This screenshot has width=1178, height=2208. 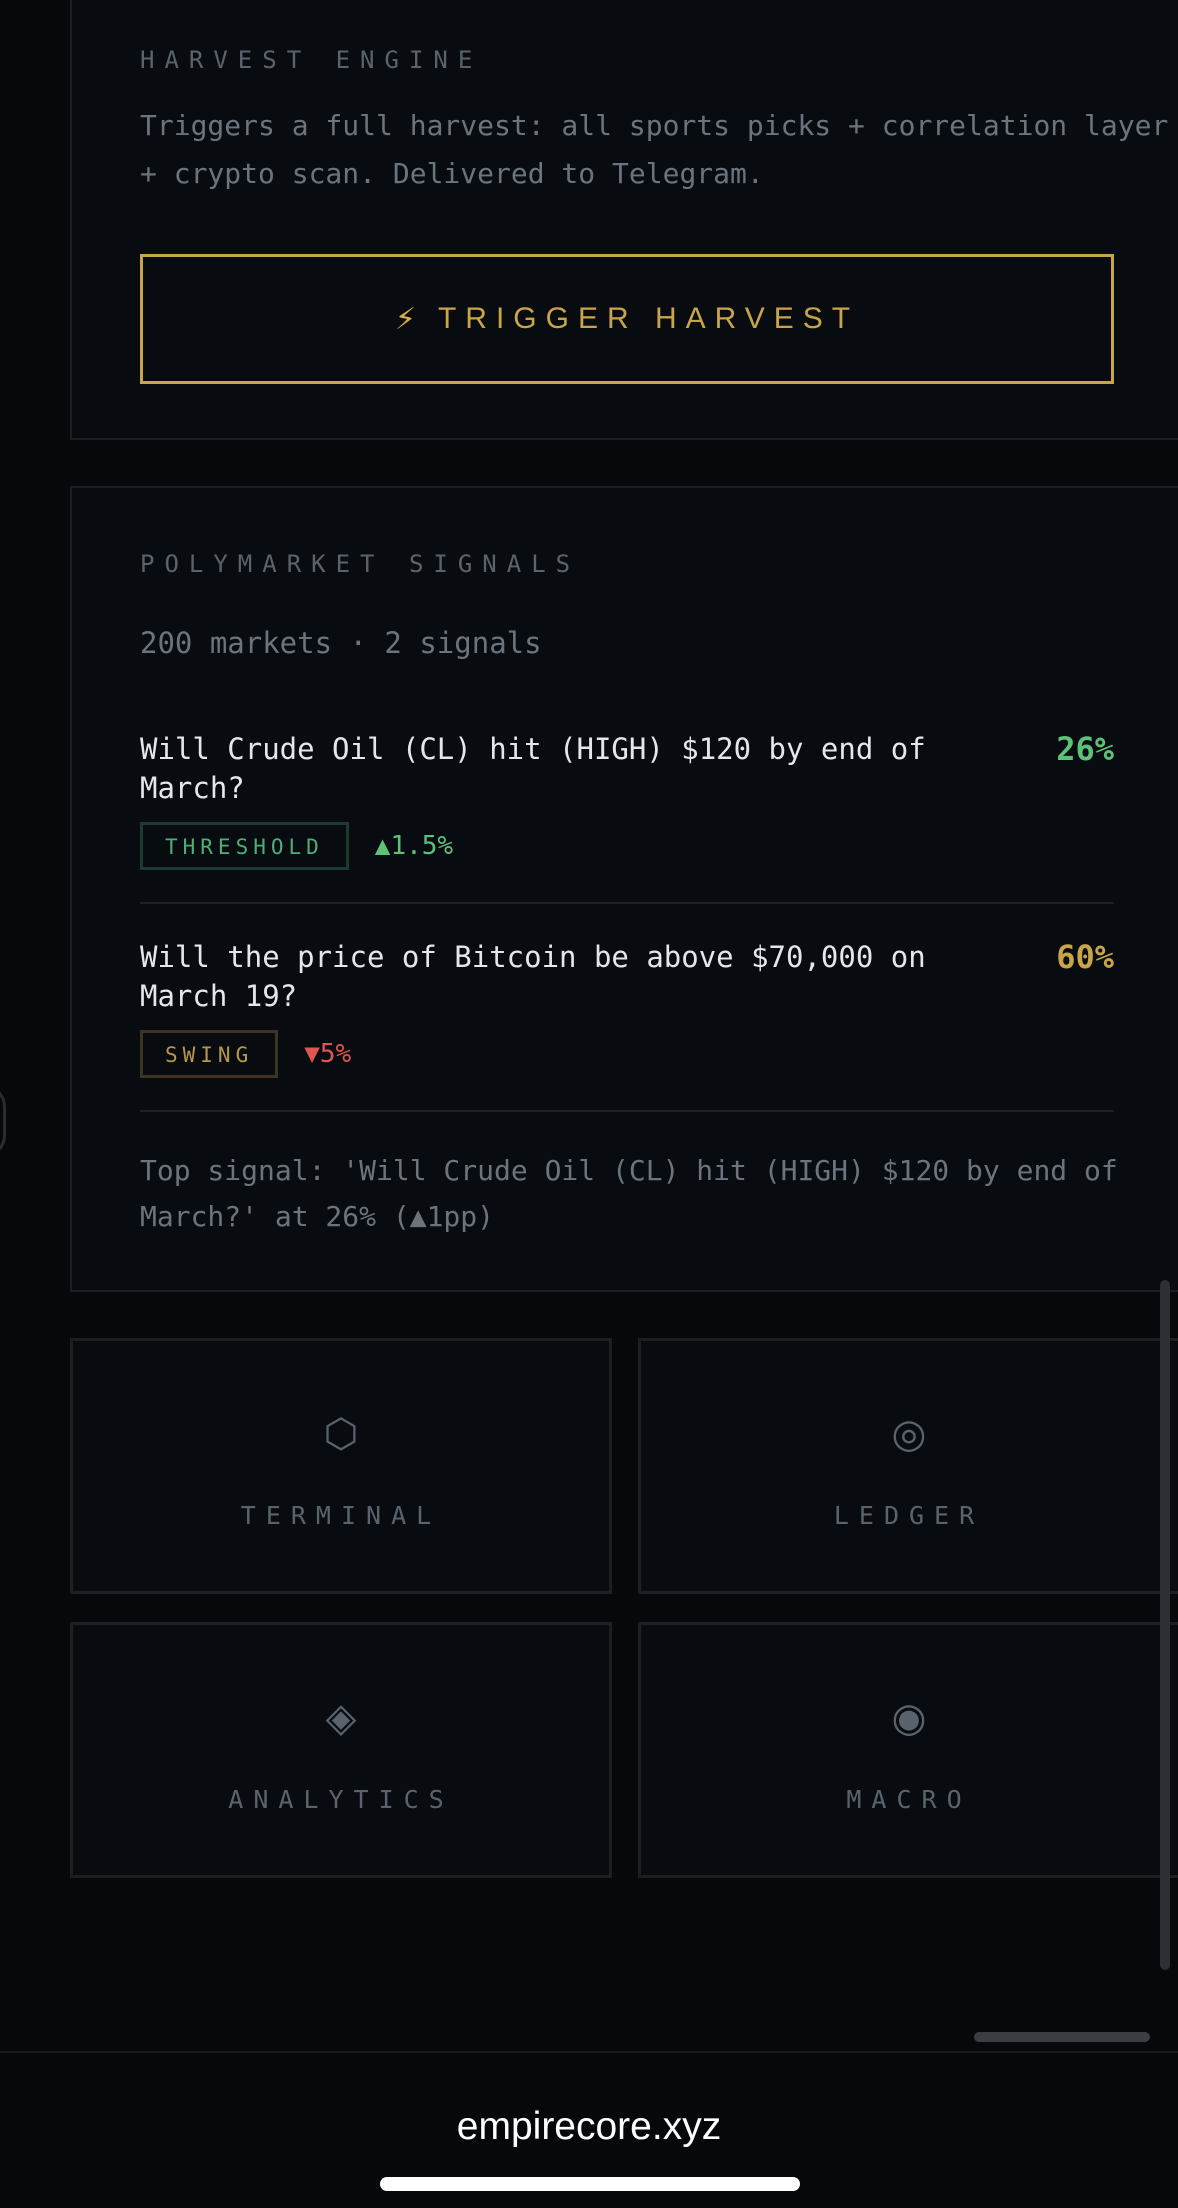 What do you see at coordinates (341, 1434) in the screenshot?
I see `hexagon-icon: ⬡` at bounding box center [341, 1434].